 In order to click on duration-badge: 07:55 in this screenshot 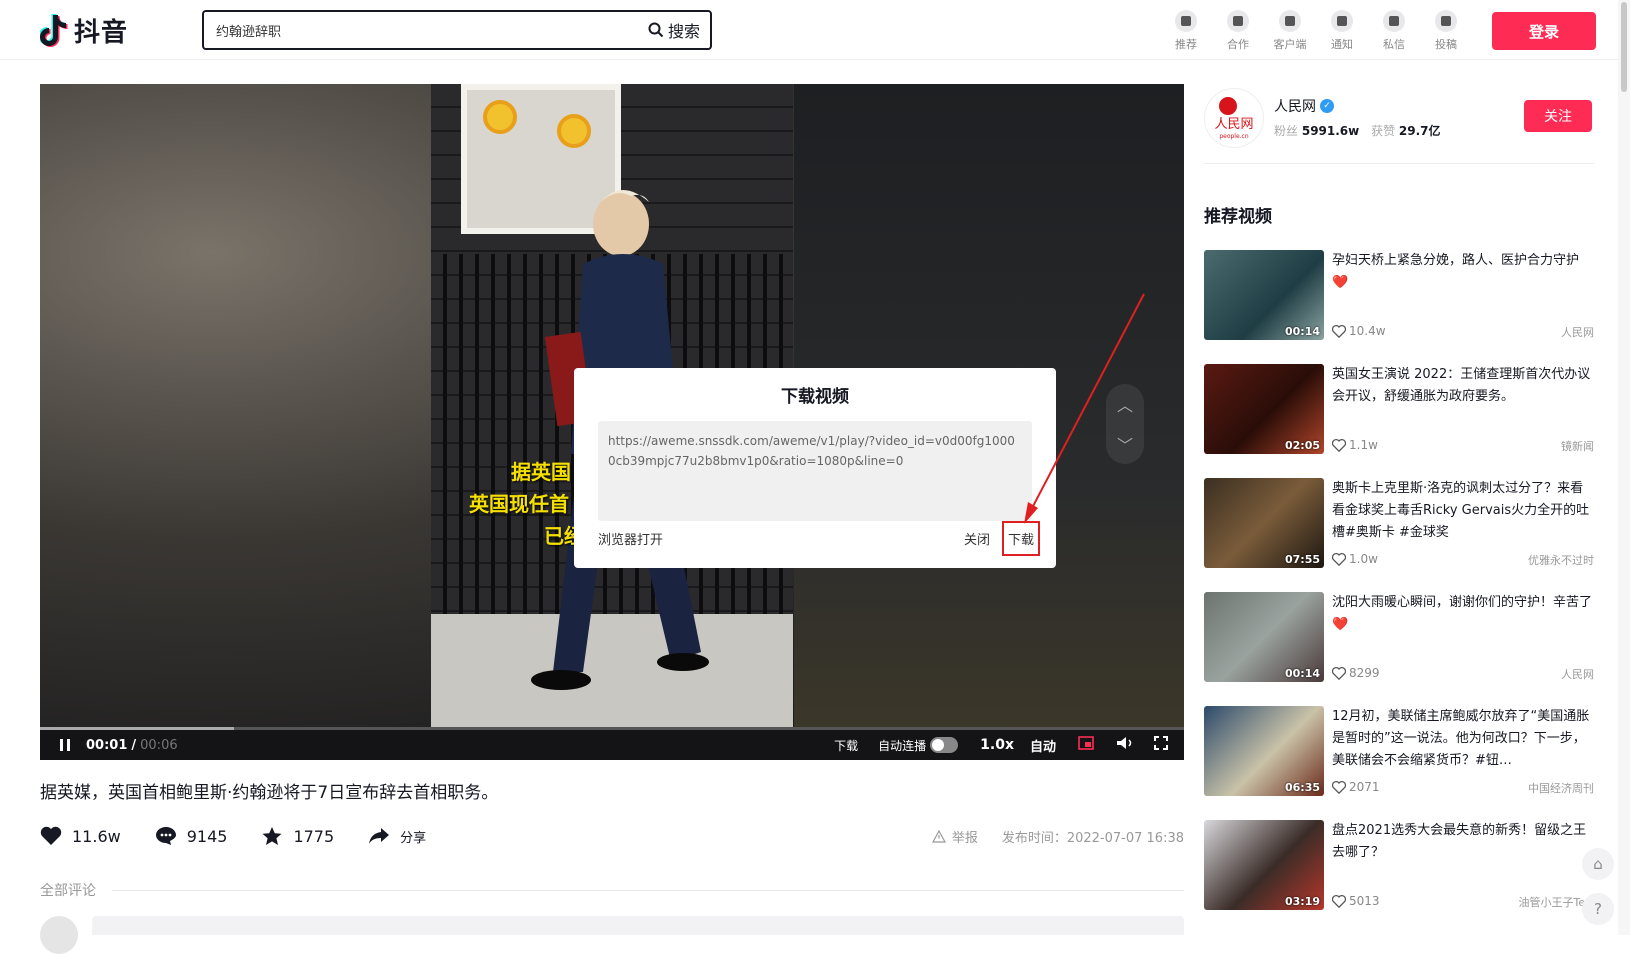, I will do `click(1302, 559)`.